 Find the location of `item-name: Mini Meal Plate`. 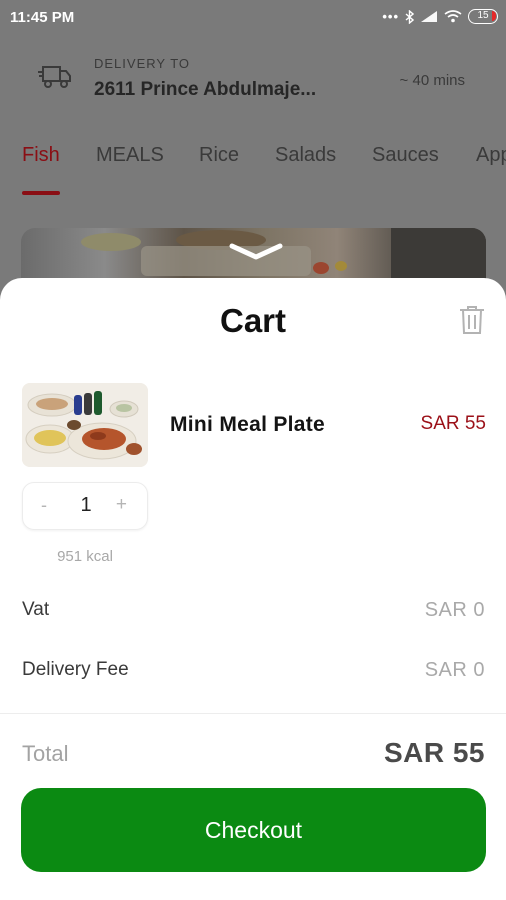

item-name: Mini Meal Plate is located at coordinates (248, 424).